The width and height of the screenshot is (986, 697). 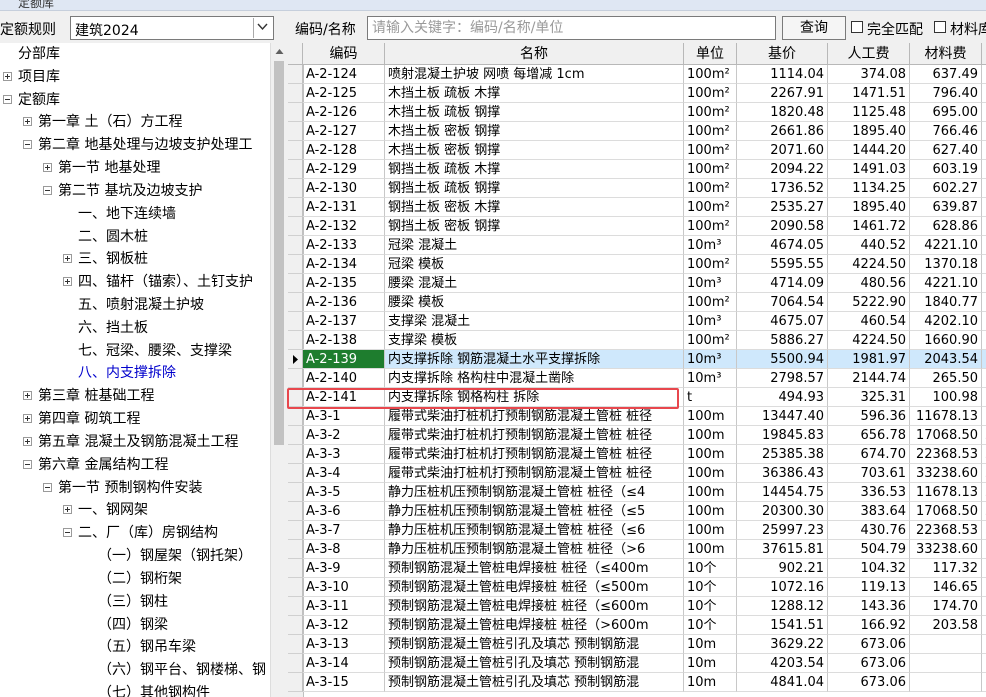 I want to click on table-row: A-2-135 腰梁 混凝土 10m³ 4714.09 480.56 4221.10, so click(x=637, y=283).